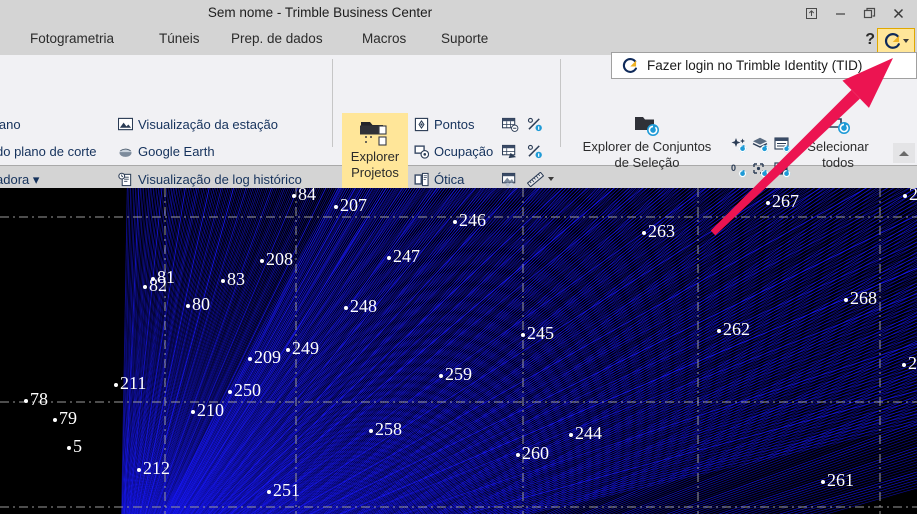  Describe the element at coordinates (661, 231) in the screenshot. I see `point-label-text: 263` at that location.